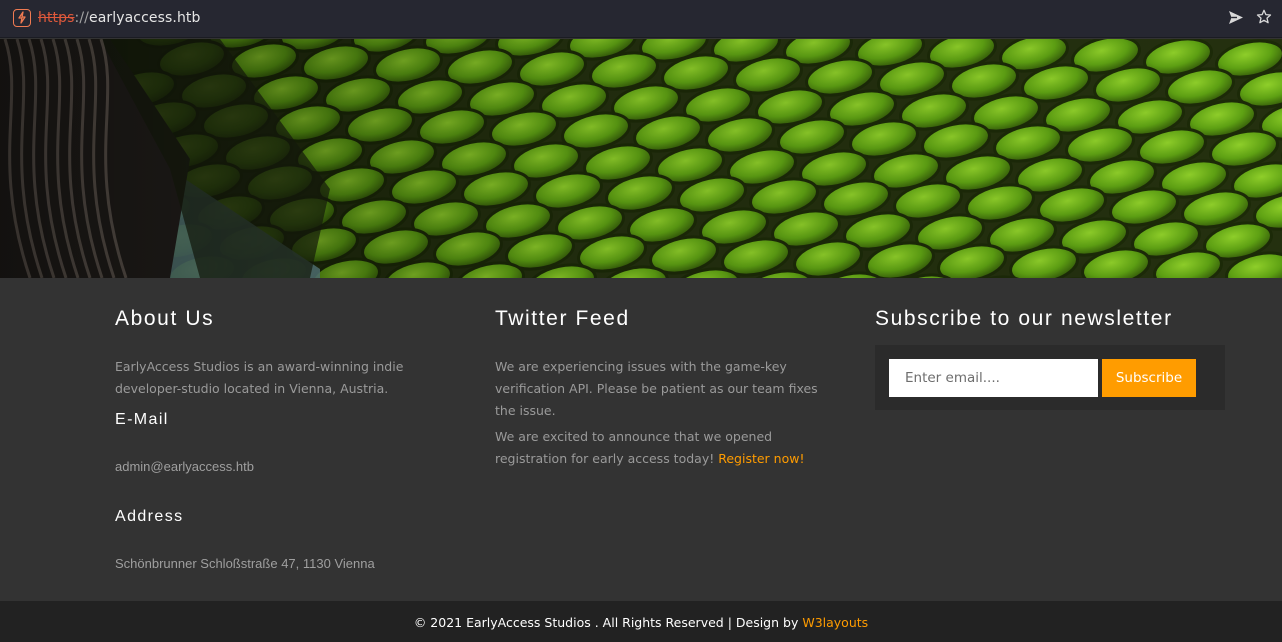 The image size is (1282, 642). Describe the element at coordinates (641, 19) in the screenshot. I see `browser-url-bar: https://earlyaccess.htb` at that location.